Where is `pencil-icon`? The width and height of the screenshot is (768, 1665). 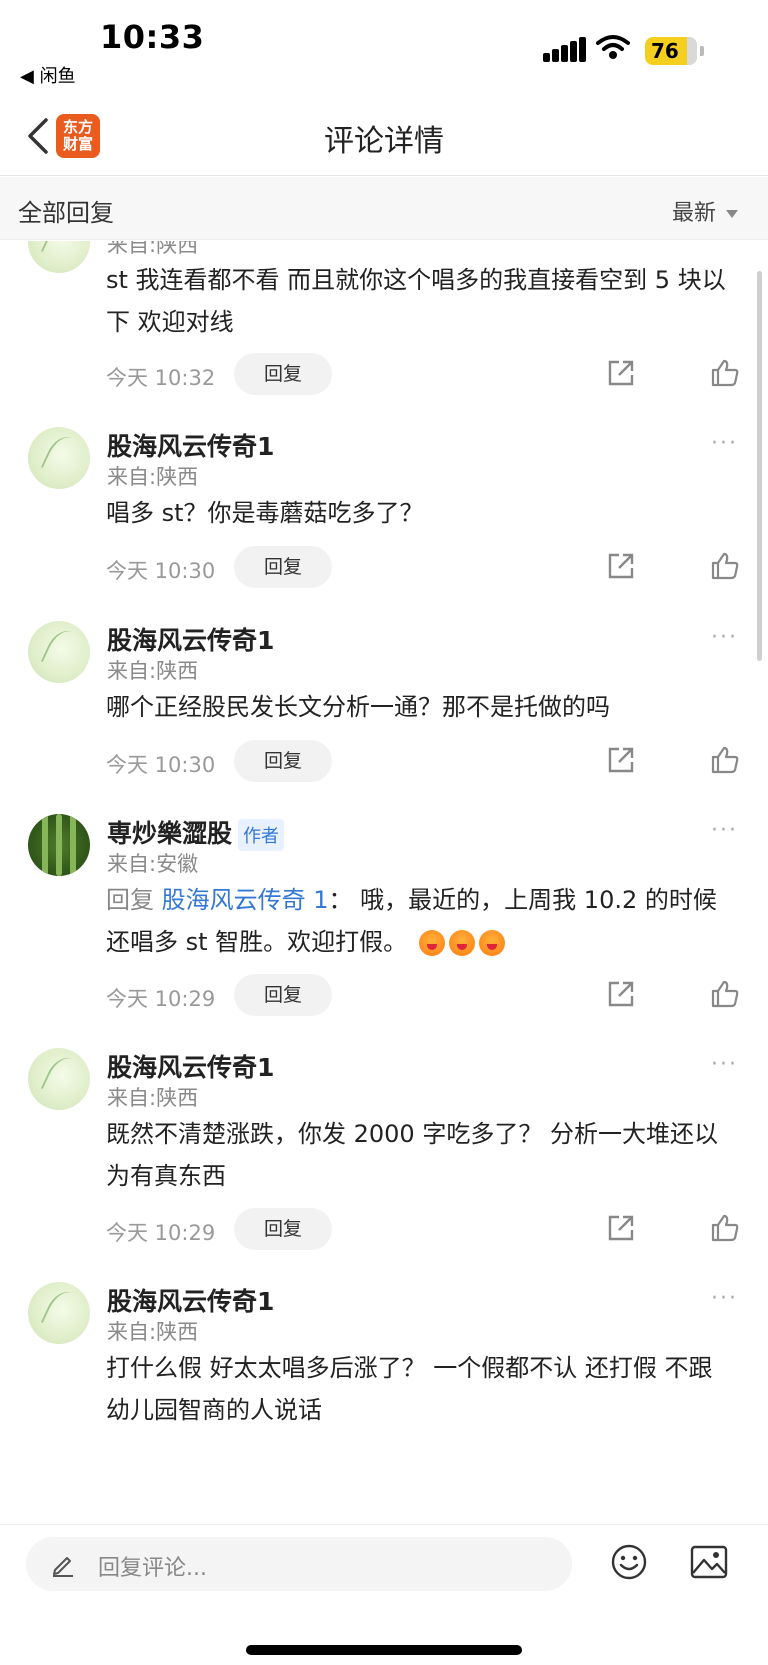
pencil-icon is located at coordinates (63, 1567).